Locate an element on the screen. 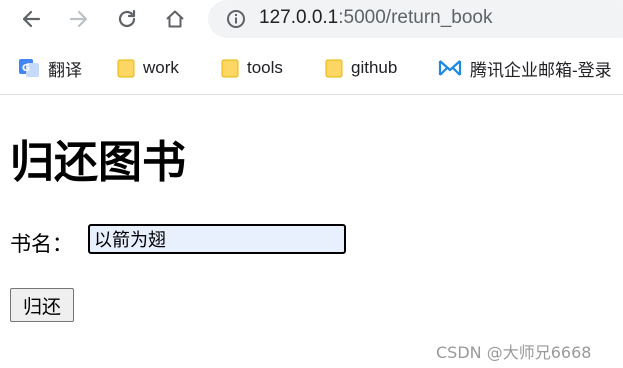  bookmark-label: work is located at coordinates (161, 67).